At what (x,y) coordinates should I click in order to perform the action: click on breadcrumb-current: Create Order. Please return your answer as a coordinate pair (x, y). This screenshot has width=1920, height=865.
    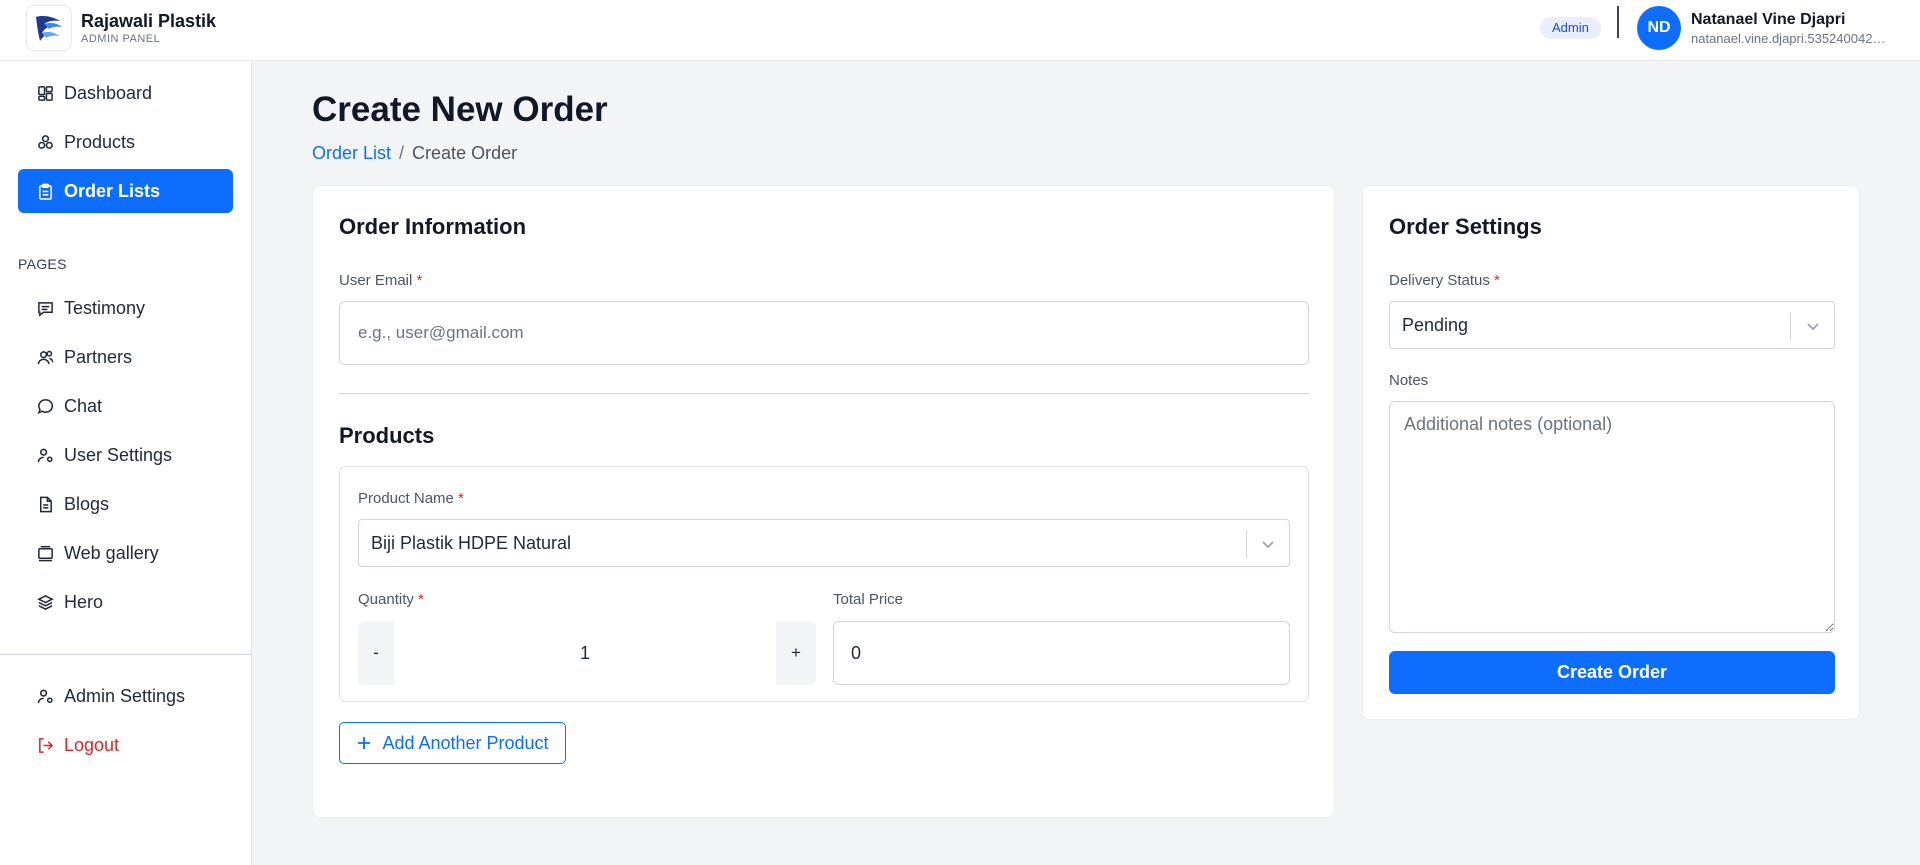
    Looking at the image, I should click on (465, 153).